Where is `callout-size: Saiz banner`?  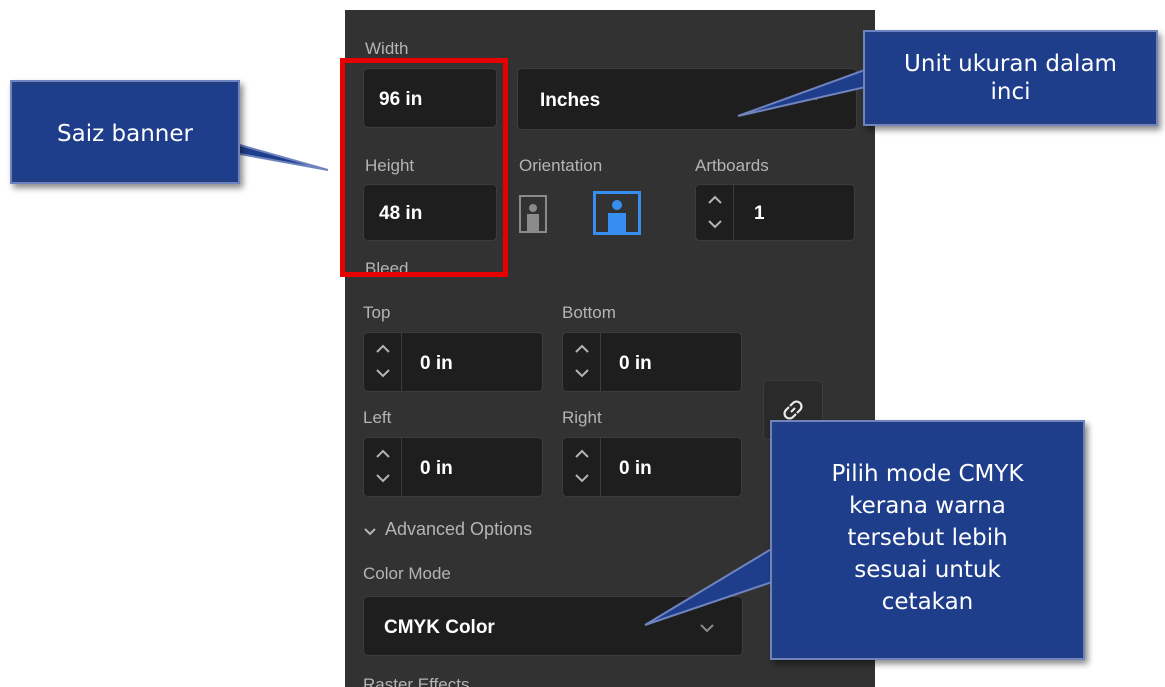 callout-size: Saiz banner is located at coordinates (125, 132).